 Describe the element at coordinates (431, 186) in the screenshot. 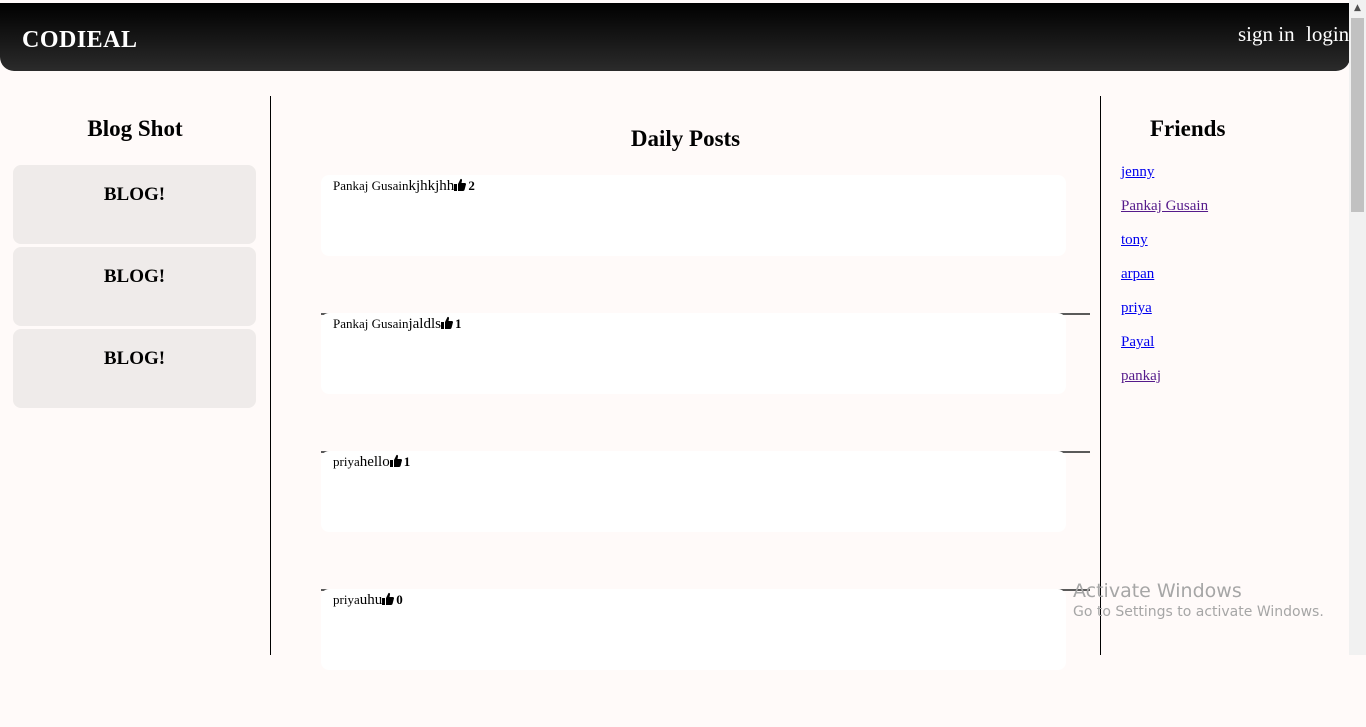

I see `post-content: kjhkjhh` at that location.